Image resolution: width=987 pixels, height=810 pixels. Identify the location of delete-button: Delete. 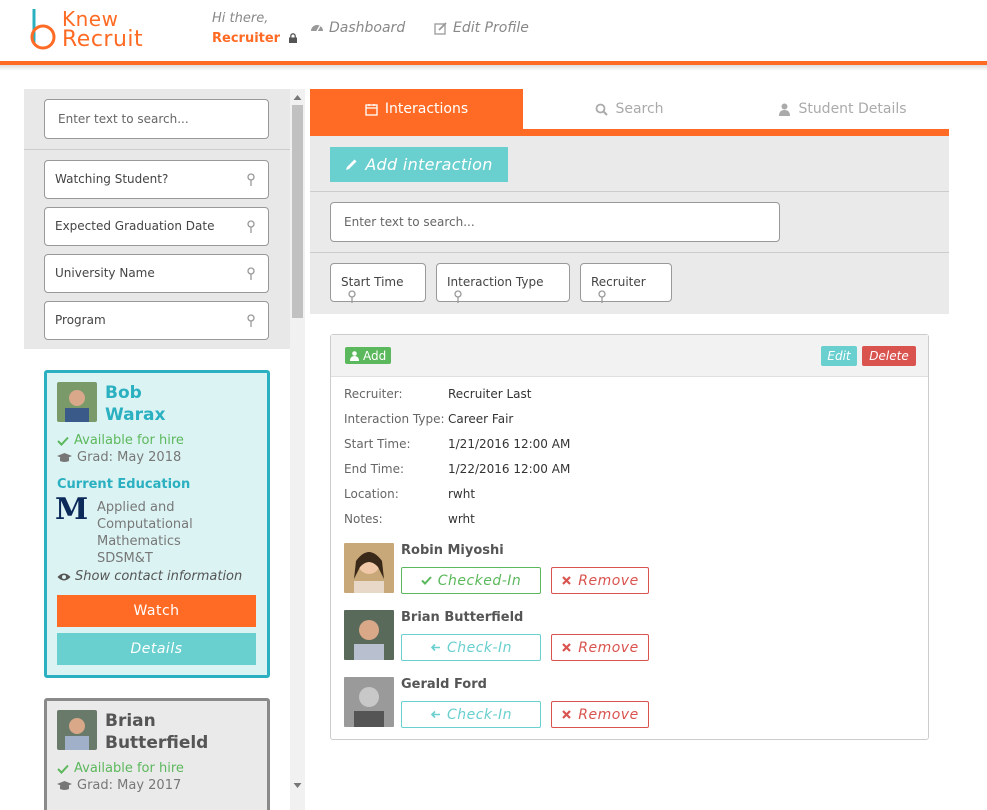
(889, 356).